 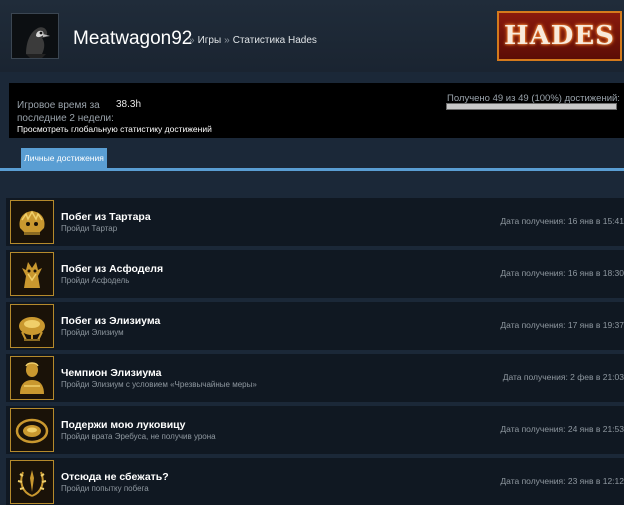 I want to click on skull-trophy-icon, so click(x=32, y=222).